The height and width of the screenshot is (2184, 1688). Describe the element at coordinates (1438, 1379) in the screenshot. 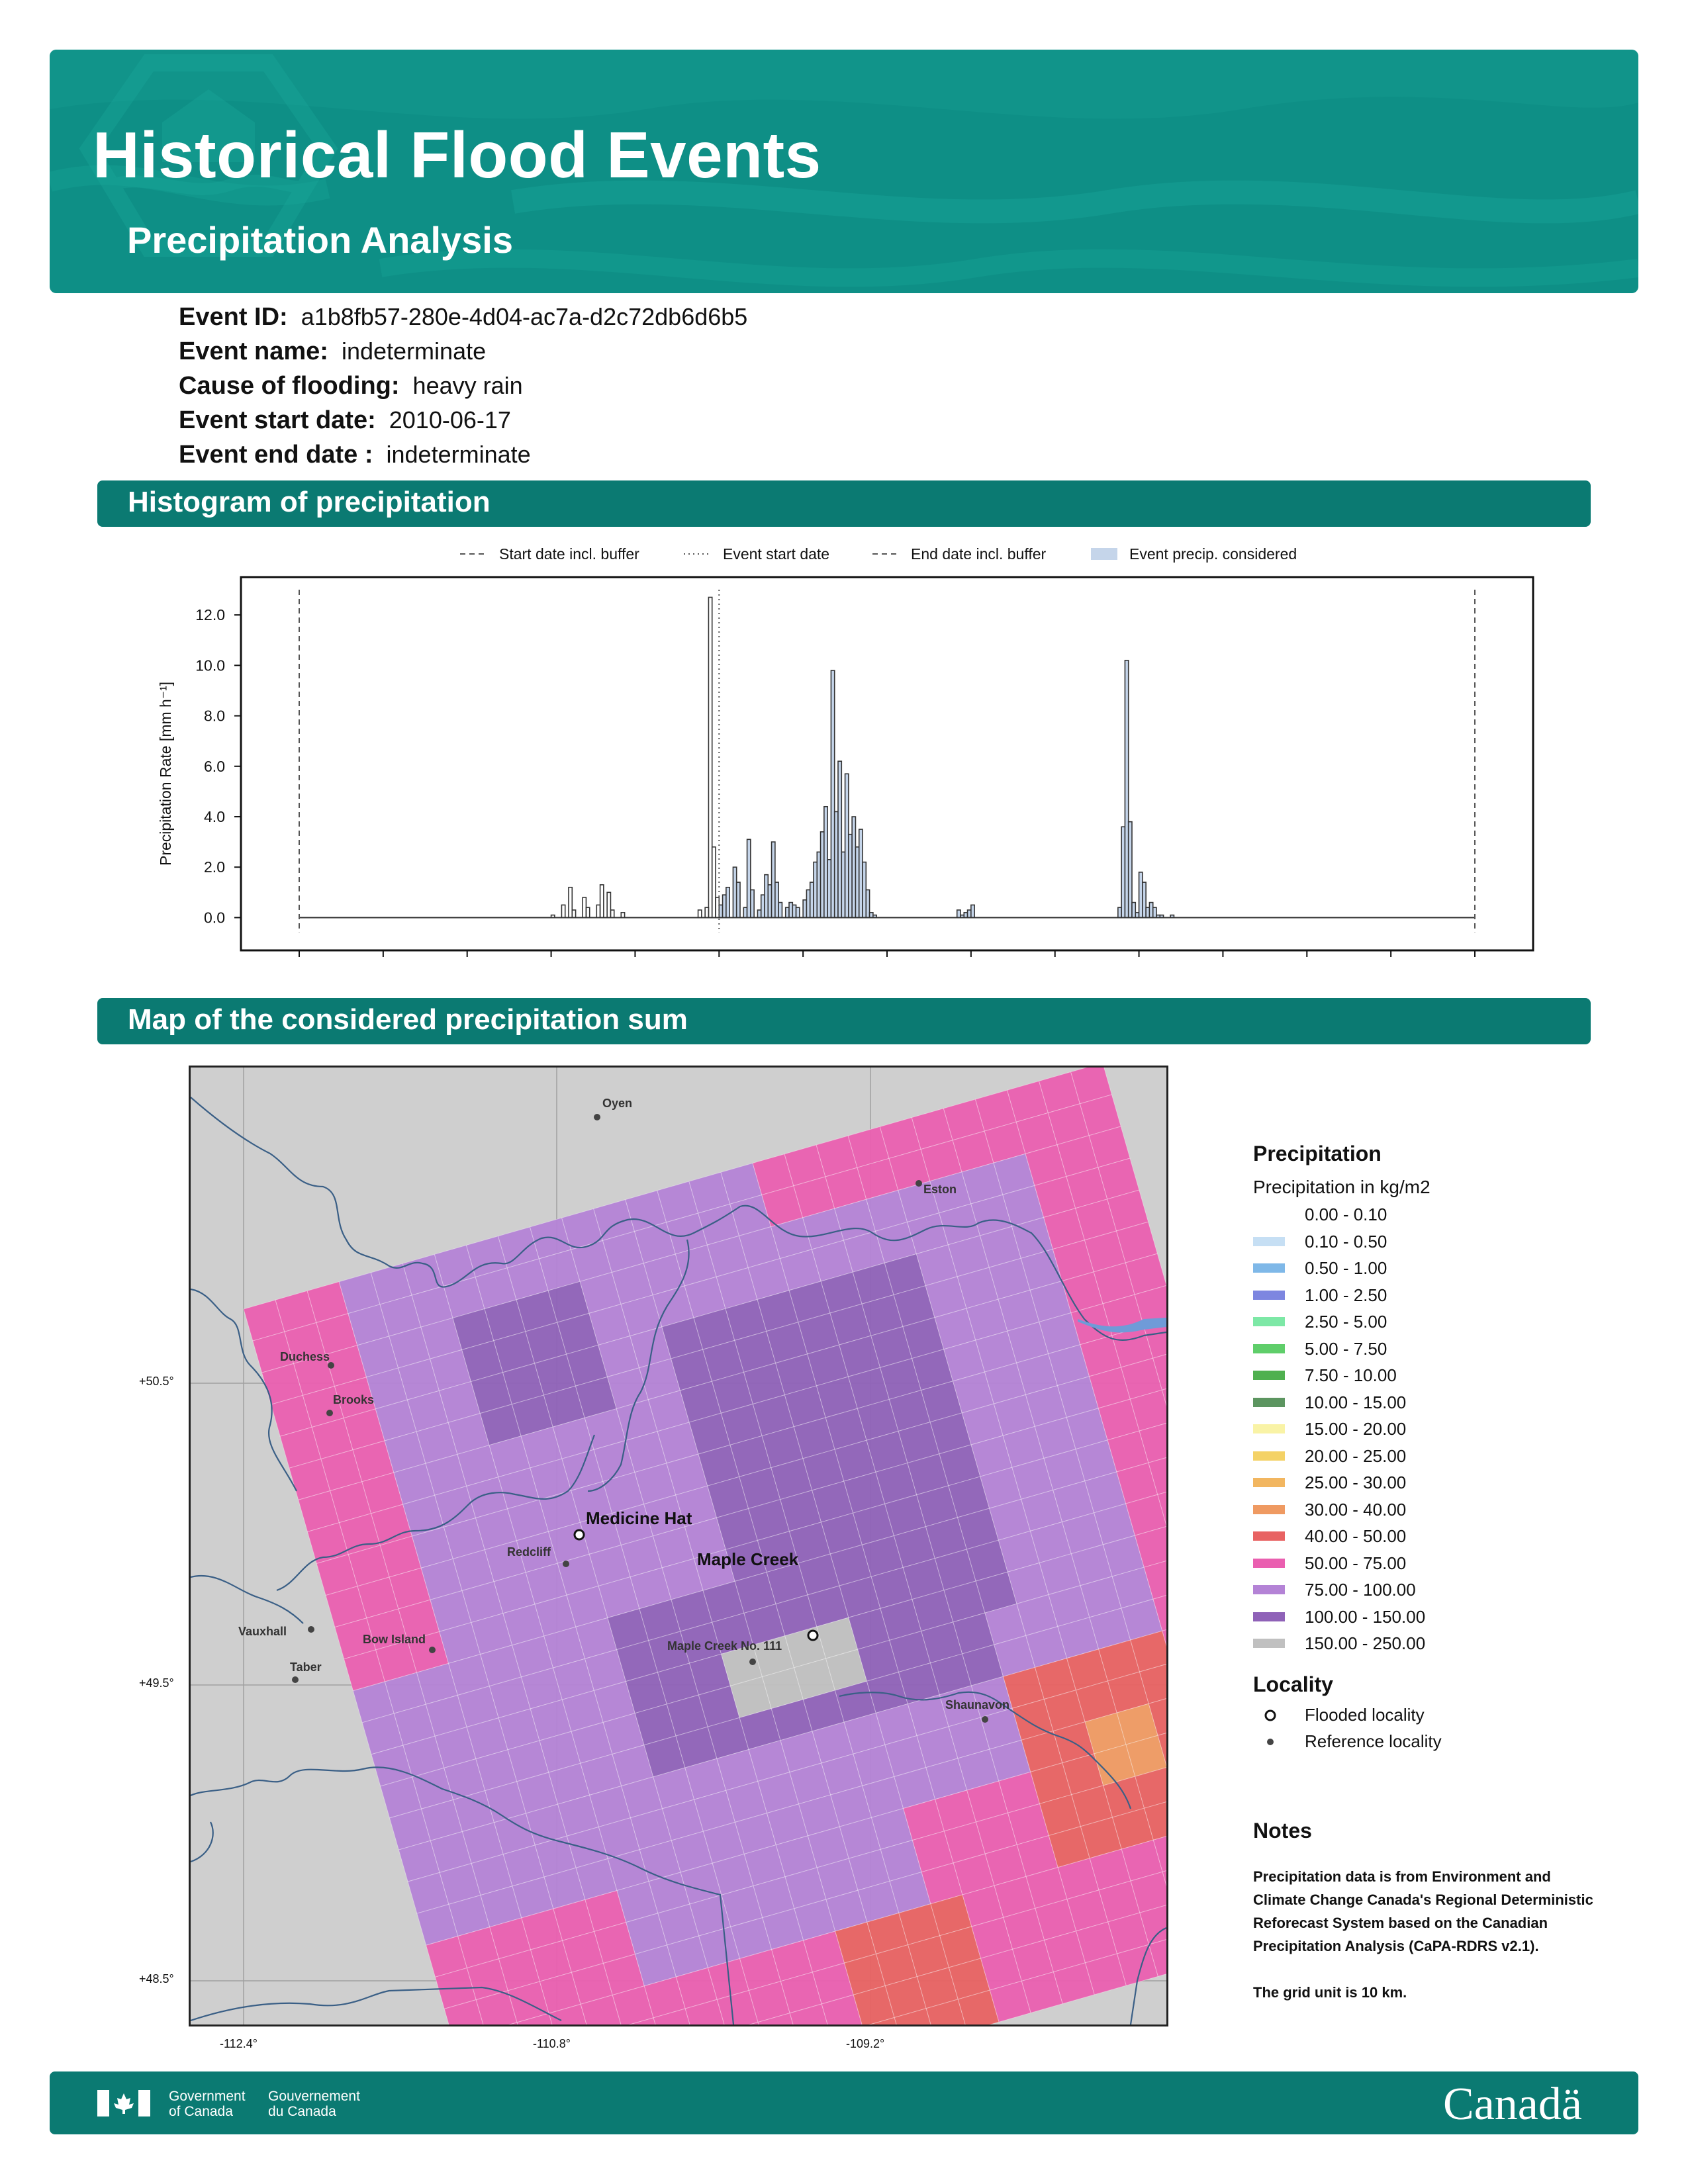

I see `legend-class-row: 7.50 - 10.00` at that location.